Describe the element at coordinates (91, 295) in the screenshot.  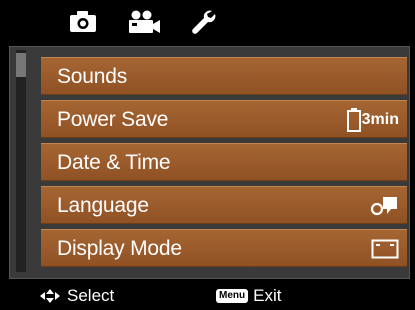
I see `select-hint-label: Select` at that location.